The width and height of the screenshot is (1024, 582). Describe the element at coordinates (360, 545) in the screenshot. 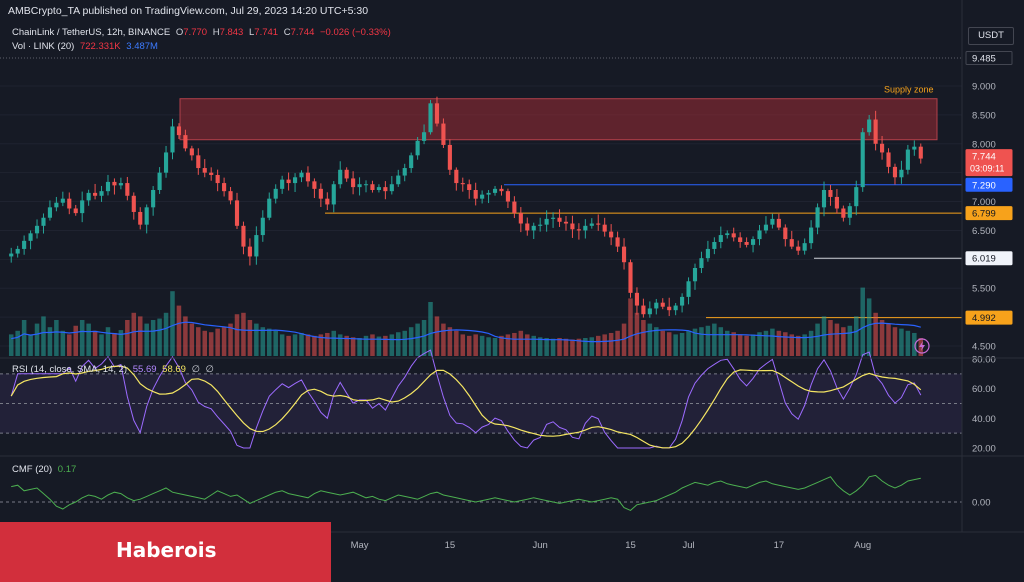

I see `time-tick-label: May` at that location.